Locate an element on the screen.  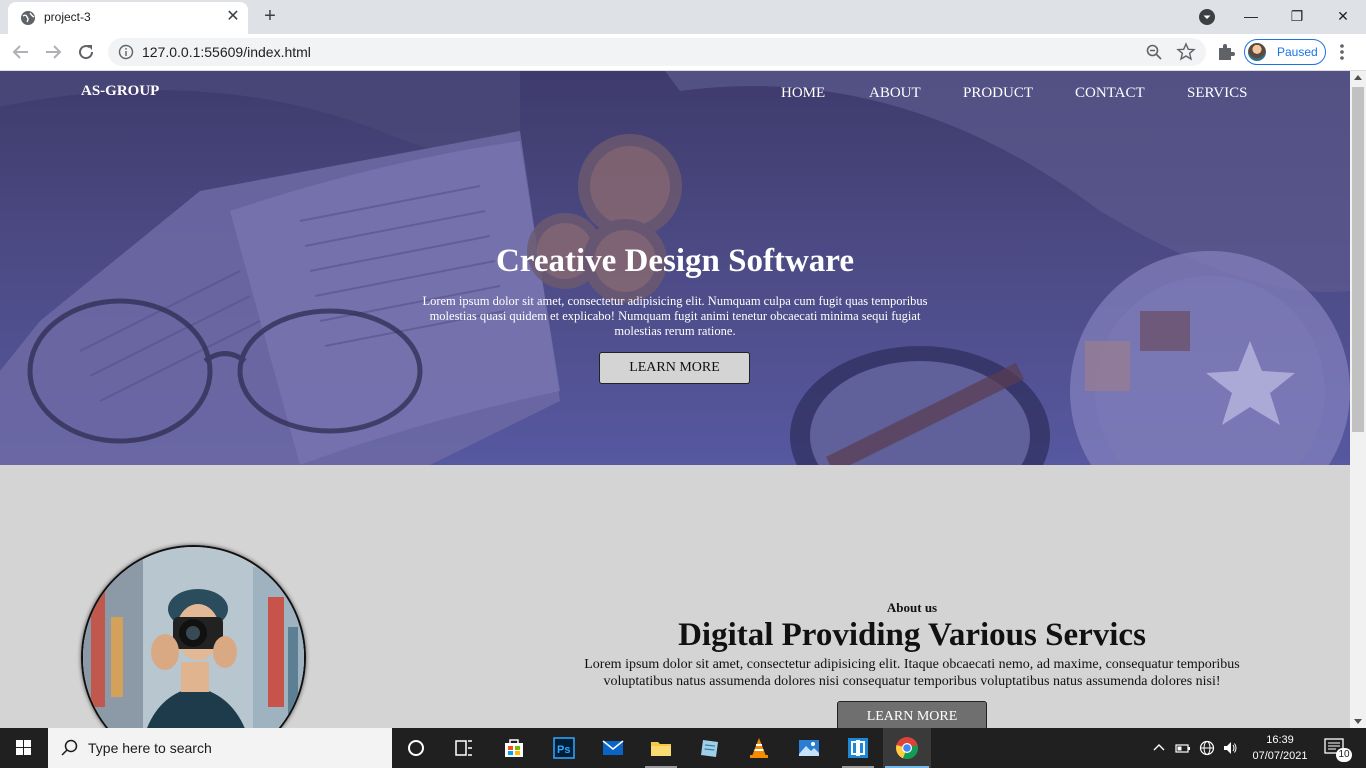
brand-logo: AS-GROUP is located at coordinates (120, 91).